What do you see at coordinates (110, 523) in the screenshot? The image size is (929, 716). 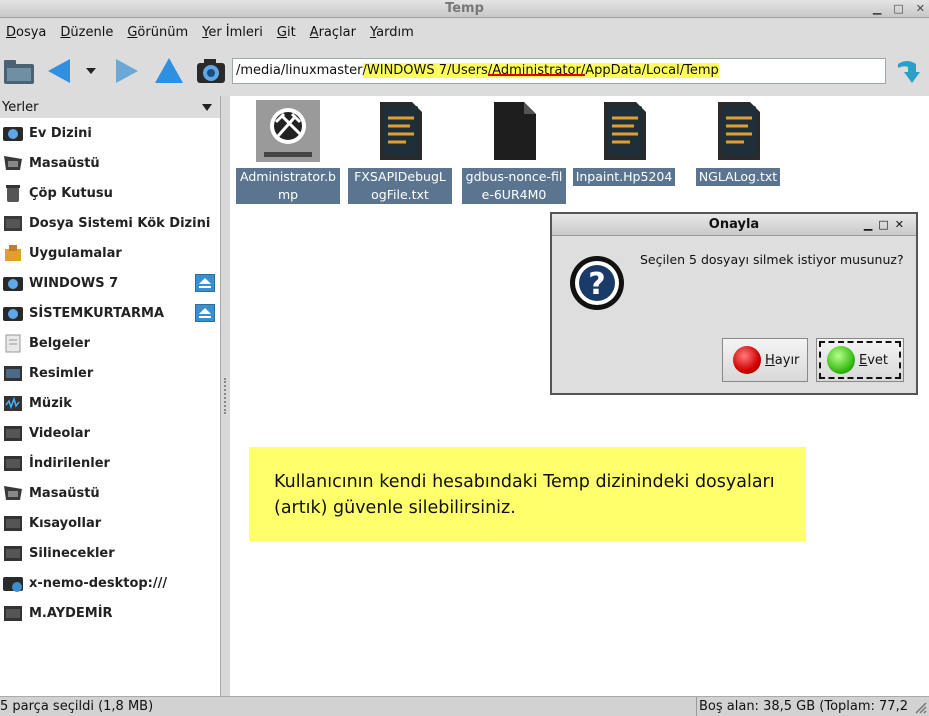 I see `sidebar-item: Kısayollar` at bounding box center [110, 523].